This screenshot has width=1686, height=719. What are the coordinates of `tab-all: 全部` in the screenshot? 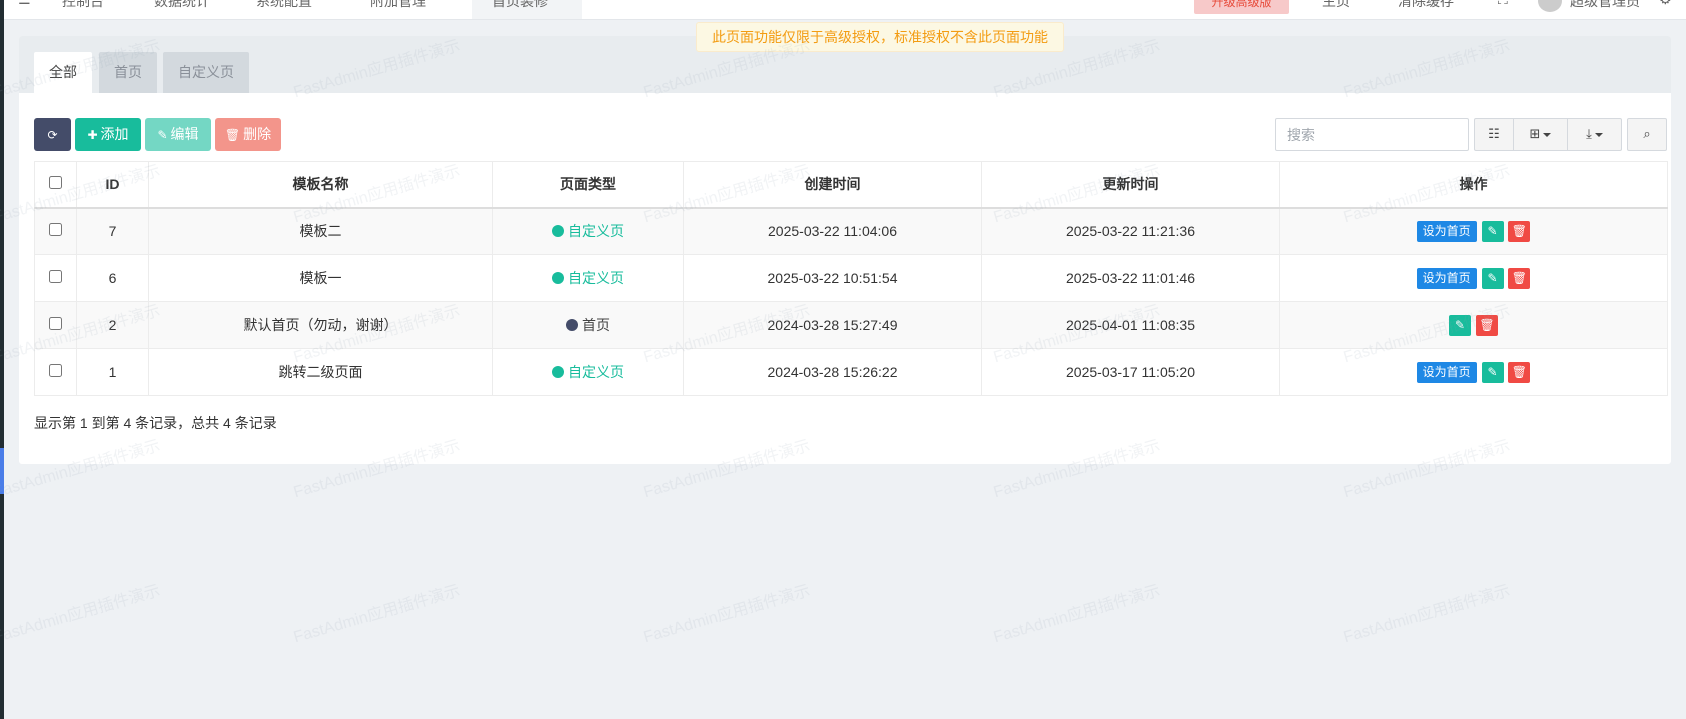 It's located at (63, 72).